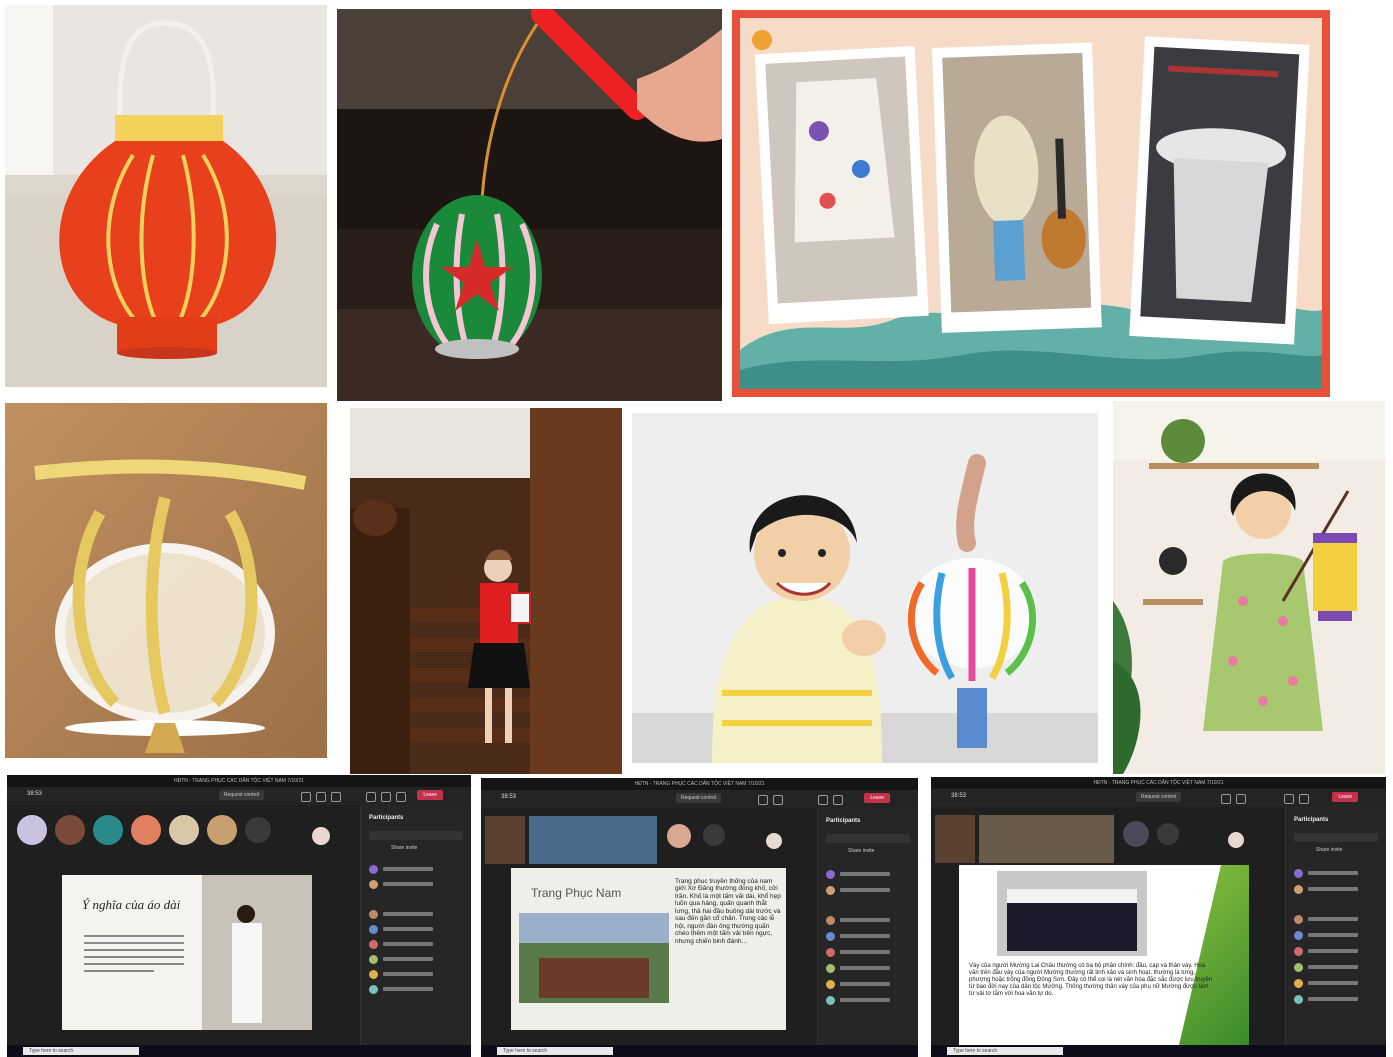  Describe the element at coordinates (1249, 587) in the screenshot. I see `photo-girl-in-floral-dress-with-lantern` at that location.